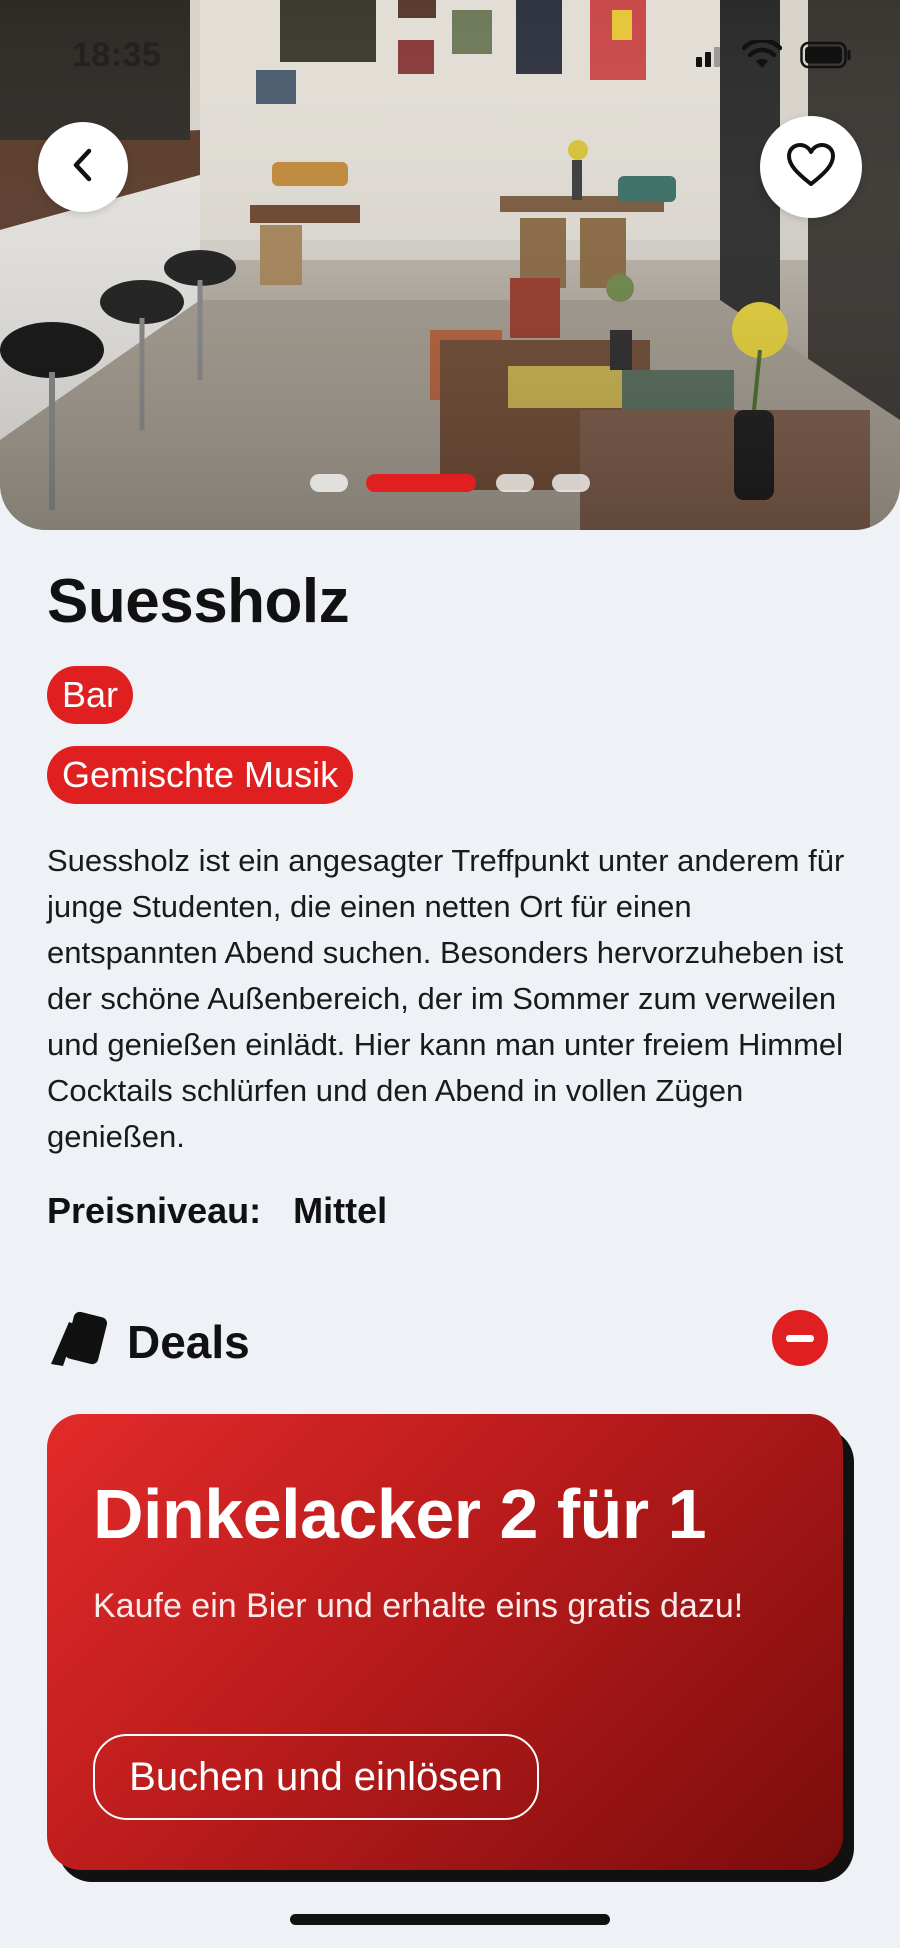 The image size is (900, 1948). What do you see at coordinates (188, 1341) in the screenshot?
I see `deals-title: Deals` at bounding box center [188, 1341].